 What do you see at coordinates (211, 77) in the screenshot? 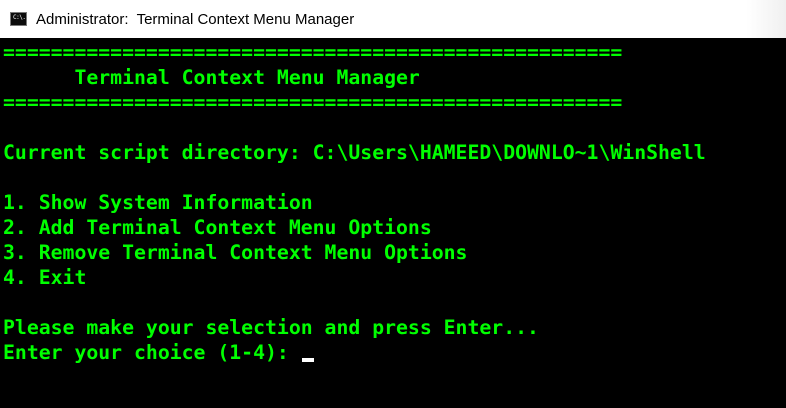
I see `app-header: Terminal Context Menu Manager` at bounding box center [211, 77].